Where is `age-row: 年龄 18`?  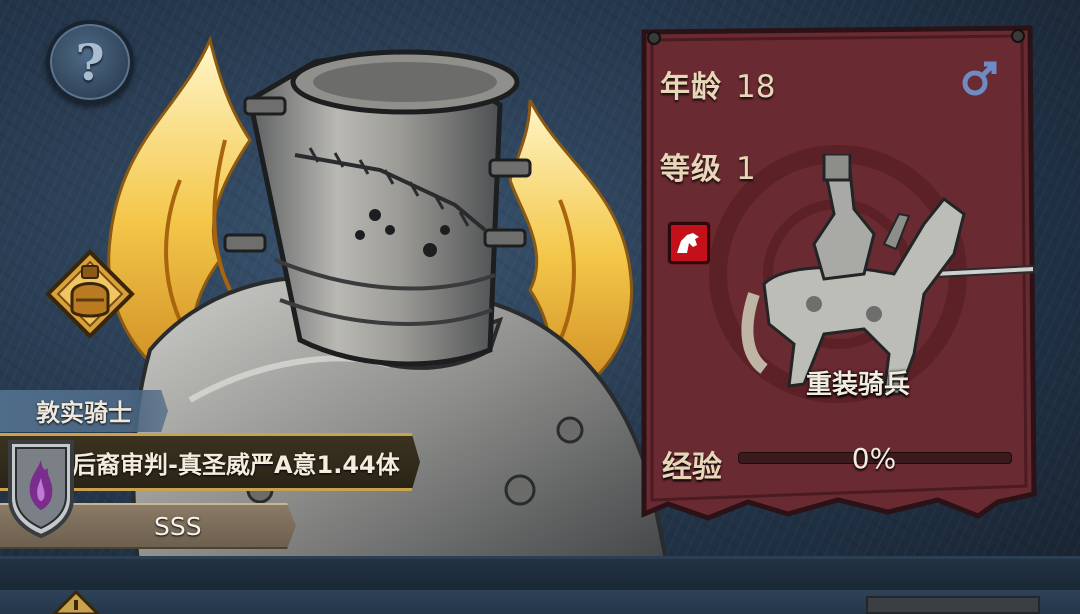
age-row: 年龄 18 is located at coordinates (717, 84).